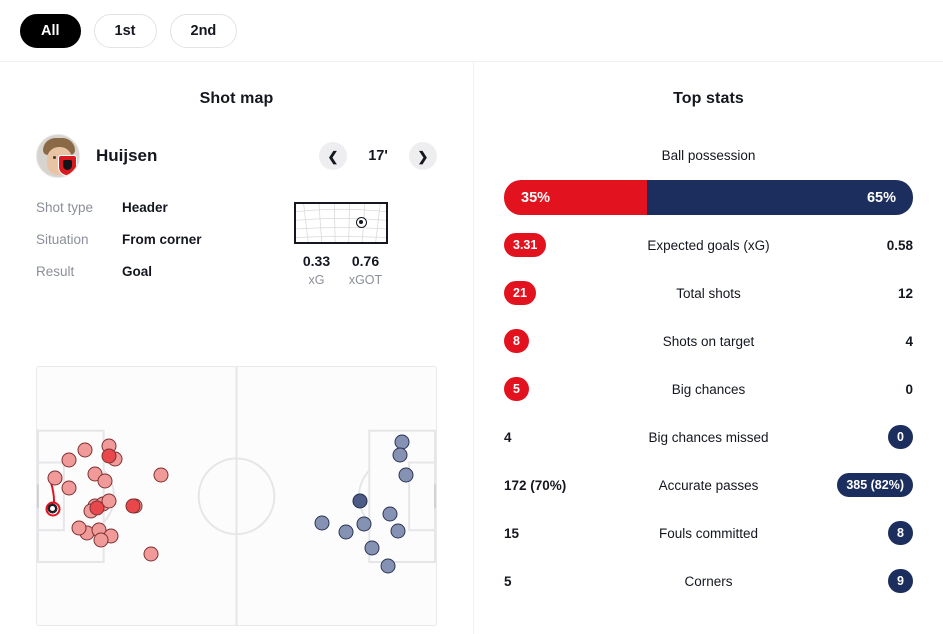  Describe the element at coordinates (535, 485) in the screenshot. I see `stat-plain-value: 172 (70%)` at that location.